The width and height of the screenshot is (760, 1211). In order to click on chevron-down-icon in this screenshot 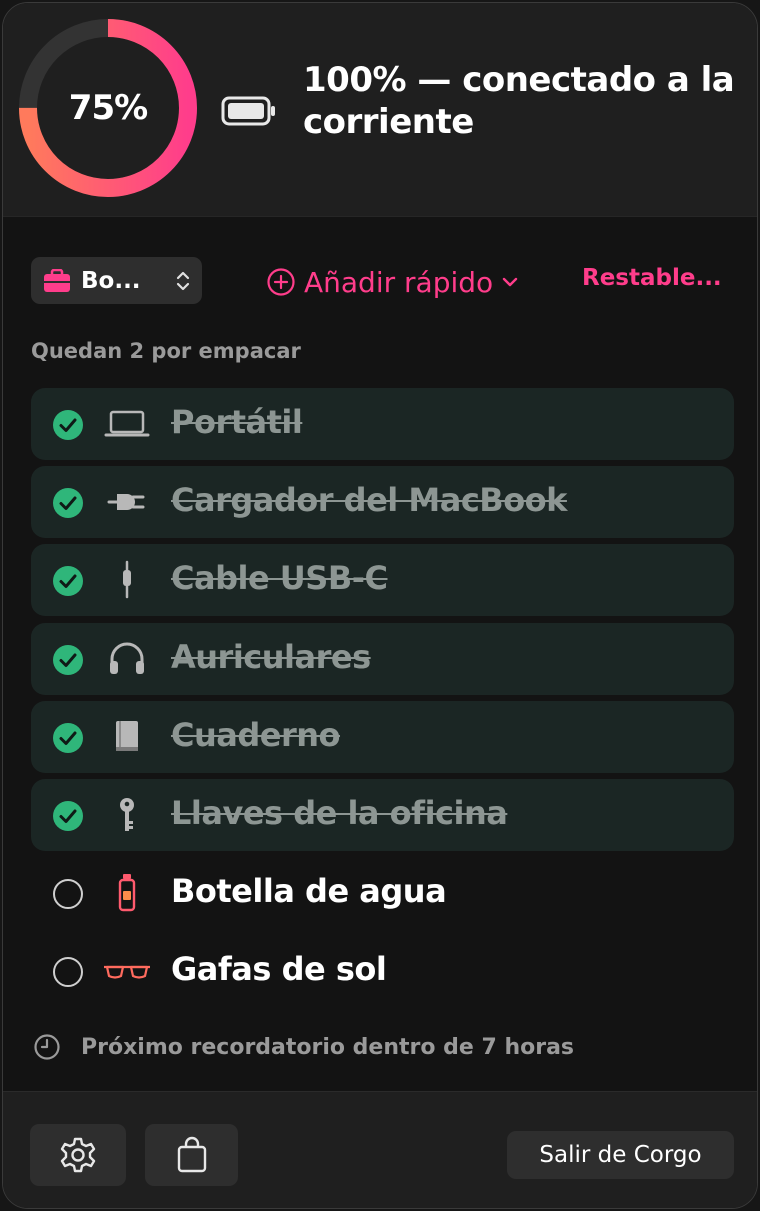, I will do `click(510, 282)`.